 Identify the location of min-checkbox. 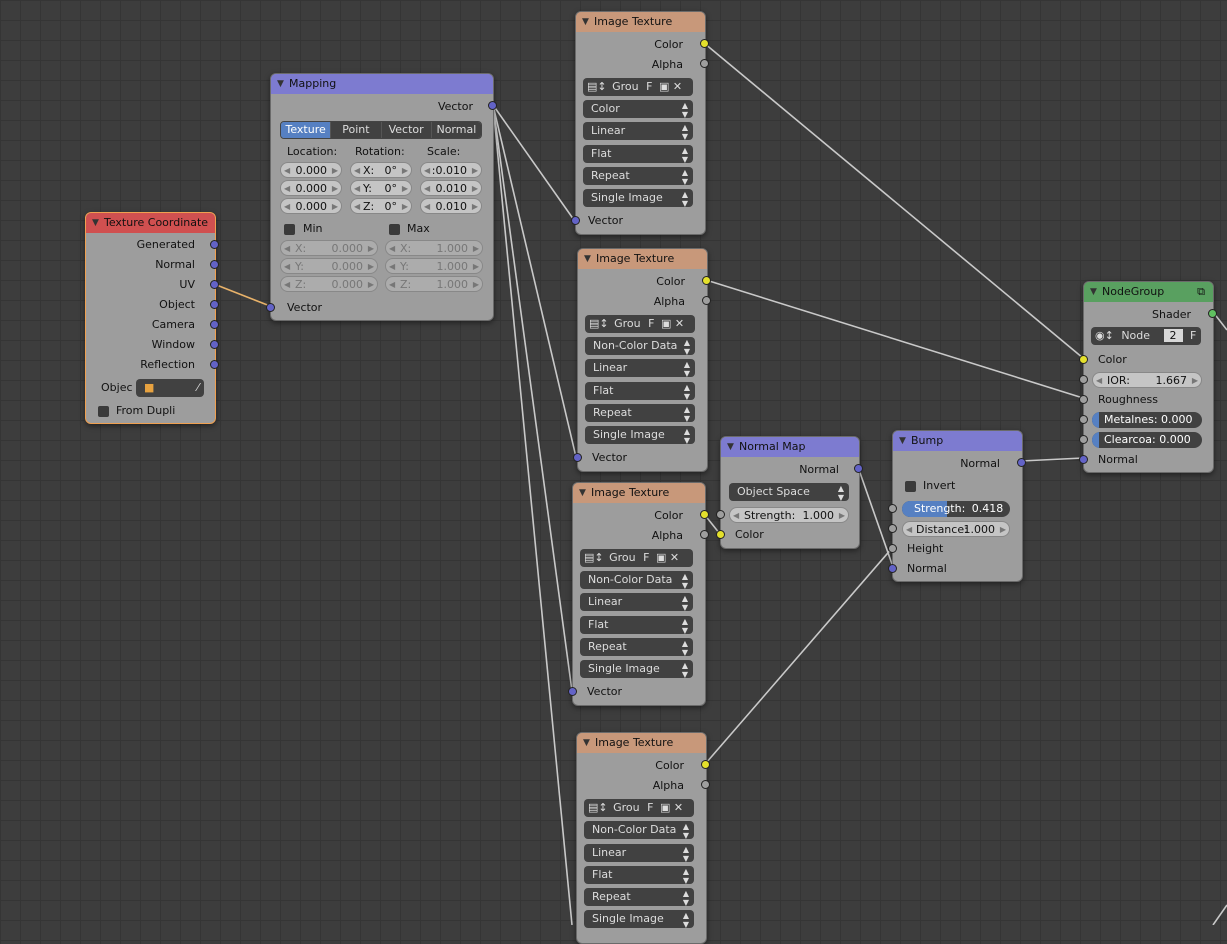
(289, 229).